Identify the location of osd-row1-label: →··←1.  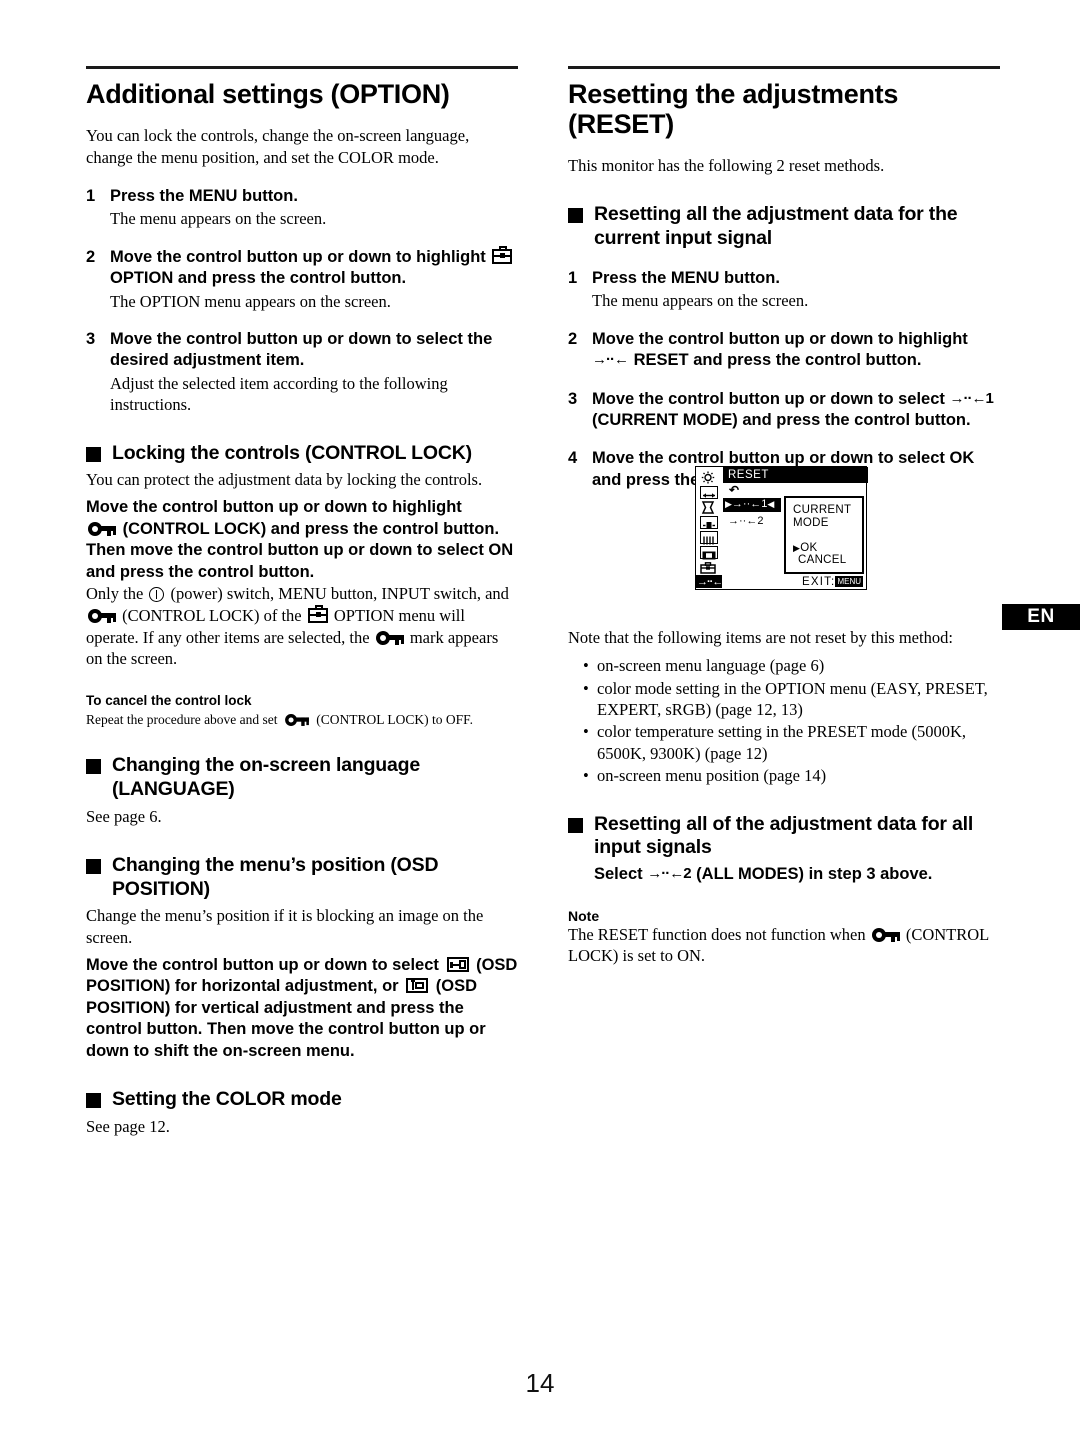
(749, 504).